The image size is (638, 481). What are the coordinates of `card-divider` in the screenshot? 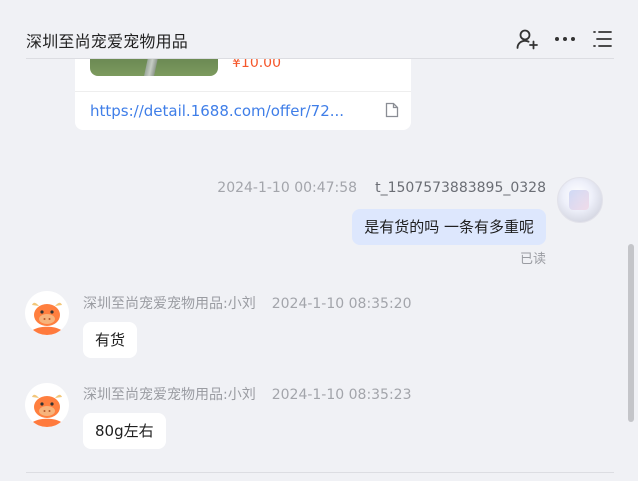 It's located at (243, 91).